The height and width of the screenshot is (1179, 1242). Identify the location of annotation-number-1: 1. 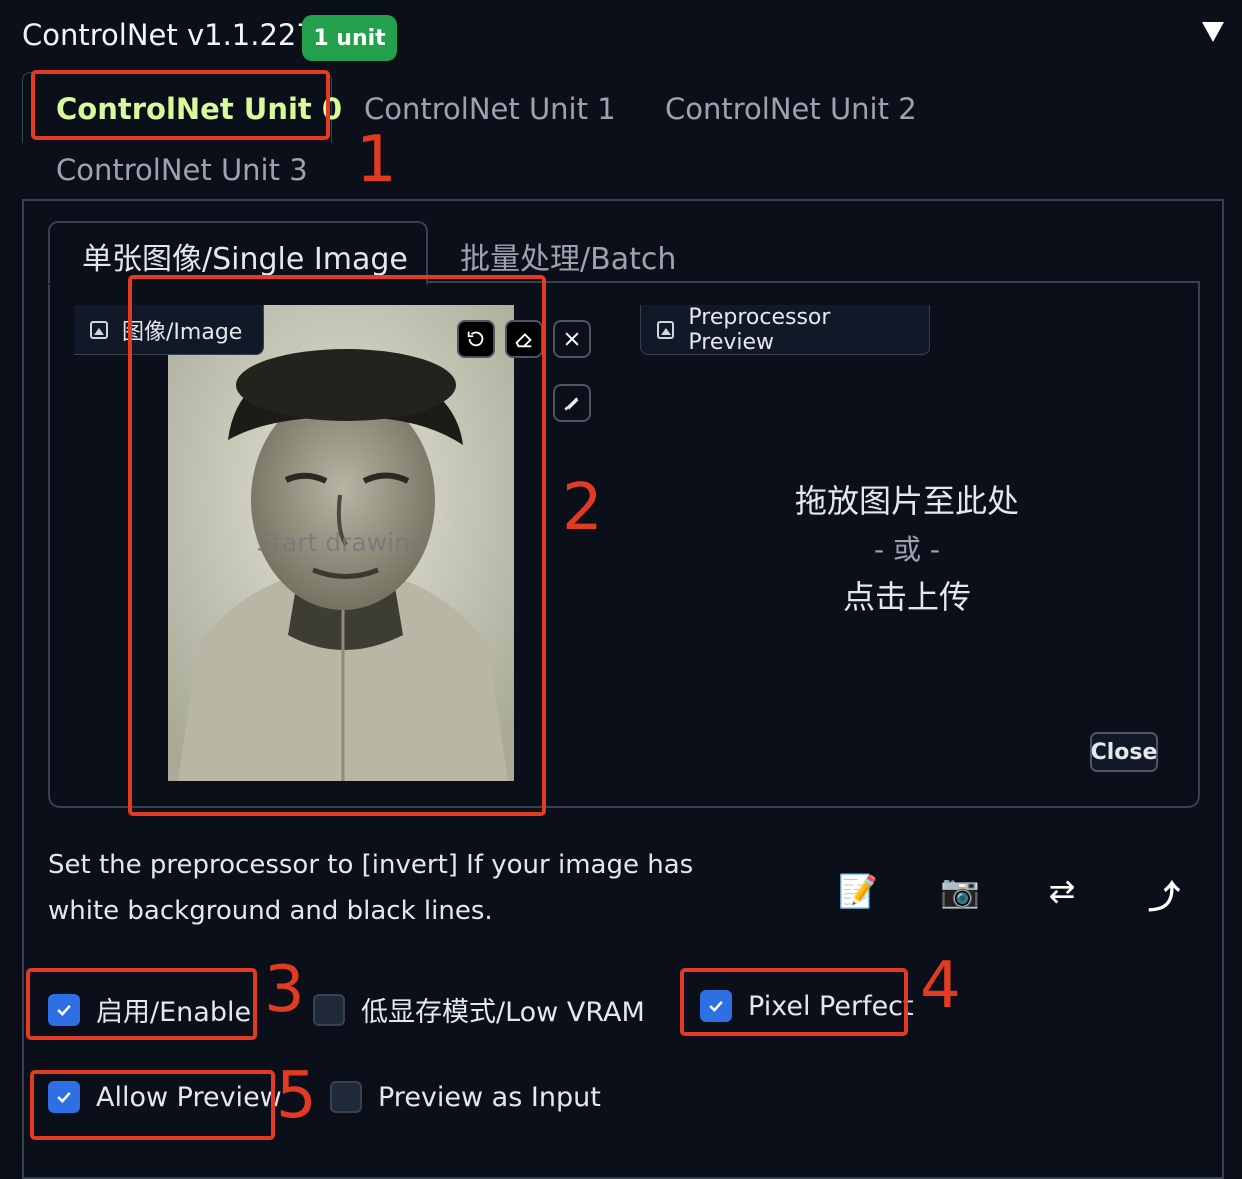
(376, 160).